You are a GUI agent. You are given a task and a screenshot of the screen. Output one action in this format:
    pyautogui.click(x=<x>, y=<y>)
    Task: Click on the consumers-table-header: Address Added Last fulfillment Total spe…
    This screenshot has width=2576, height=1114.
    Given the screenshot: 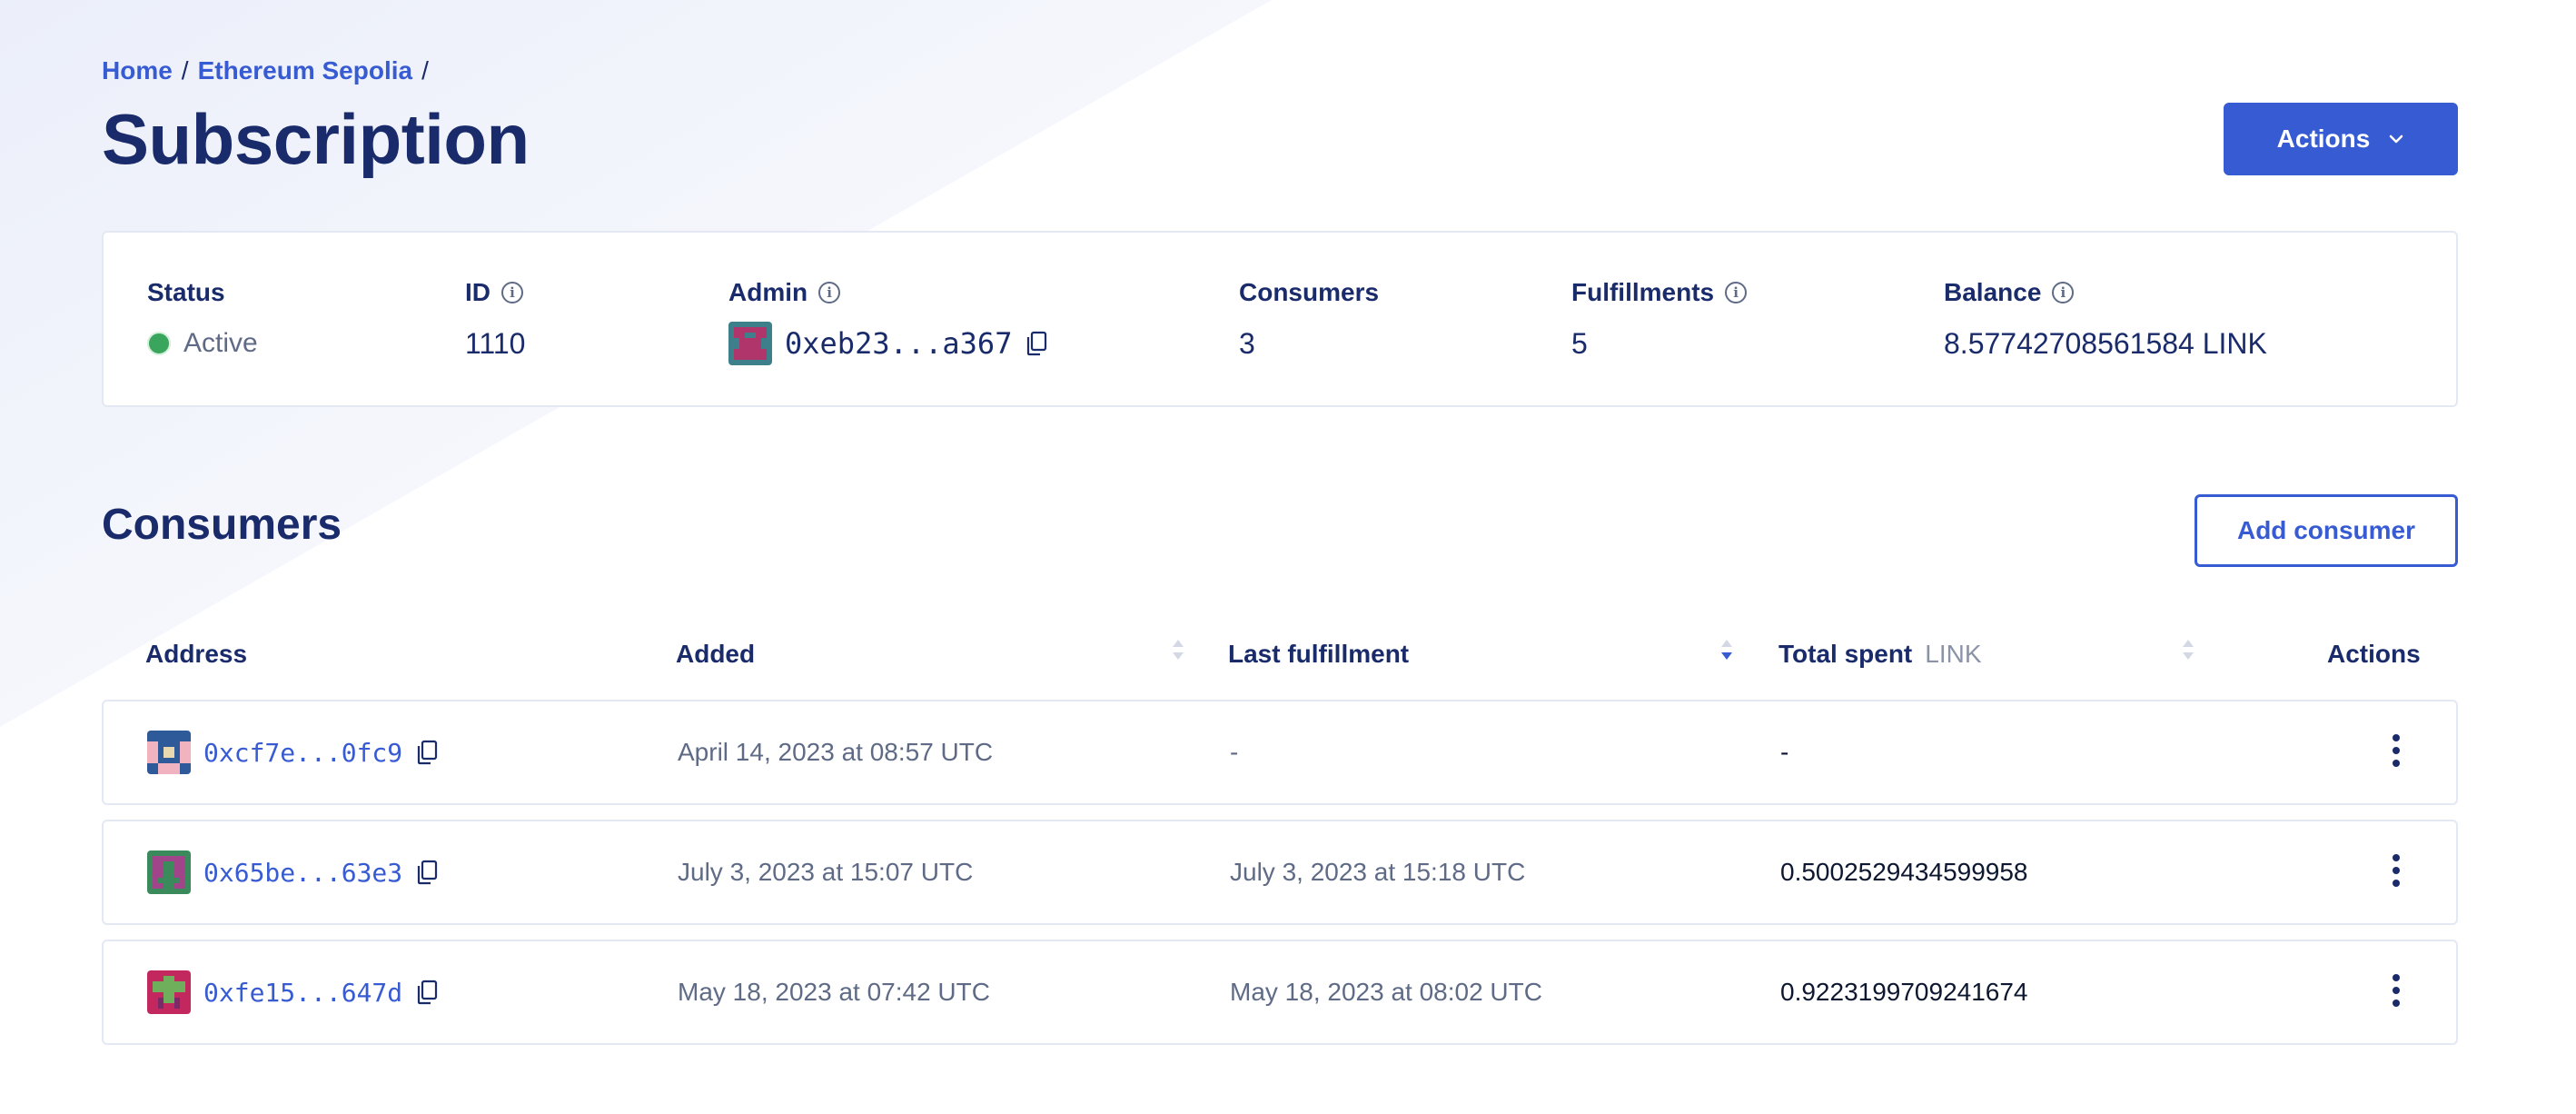 What is the action you would take?
    pyautogui.click(x=1280, y=658)
    